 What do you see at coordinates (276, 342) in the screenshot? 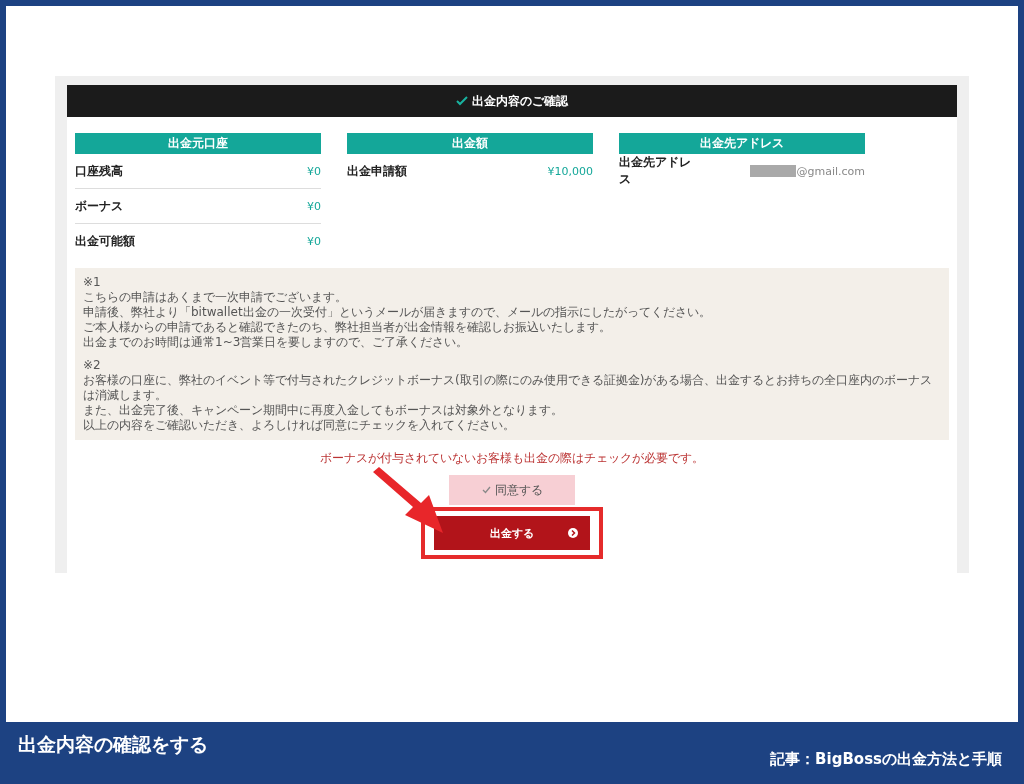
I see `note-text: 出金までのお時間は通常1~3営業日を要しますので、ご了承ください。` at bounding box center [276, 342].